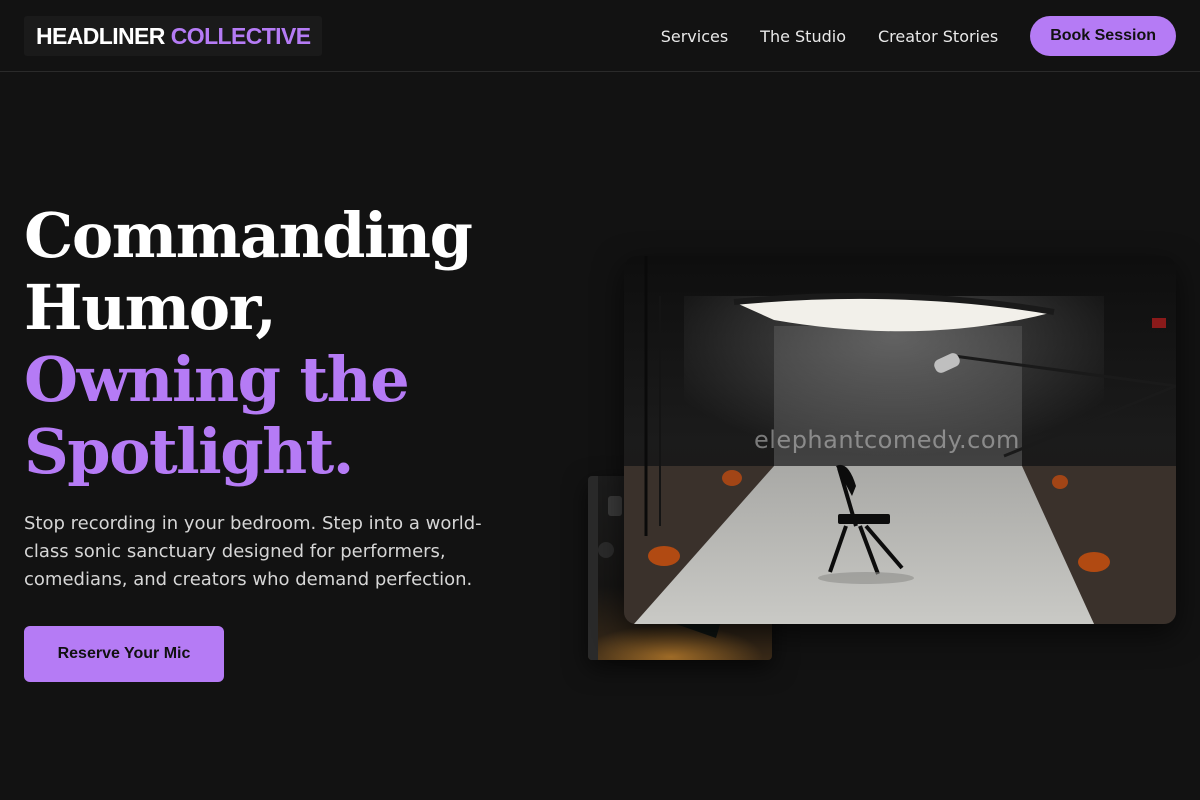  What do you see at coordinates (1103, 36) in the screenshot?
I see `book-session-button: Book Session` at bounding box center [1103, 36].